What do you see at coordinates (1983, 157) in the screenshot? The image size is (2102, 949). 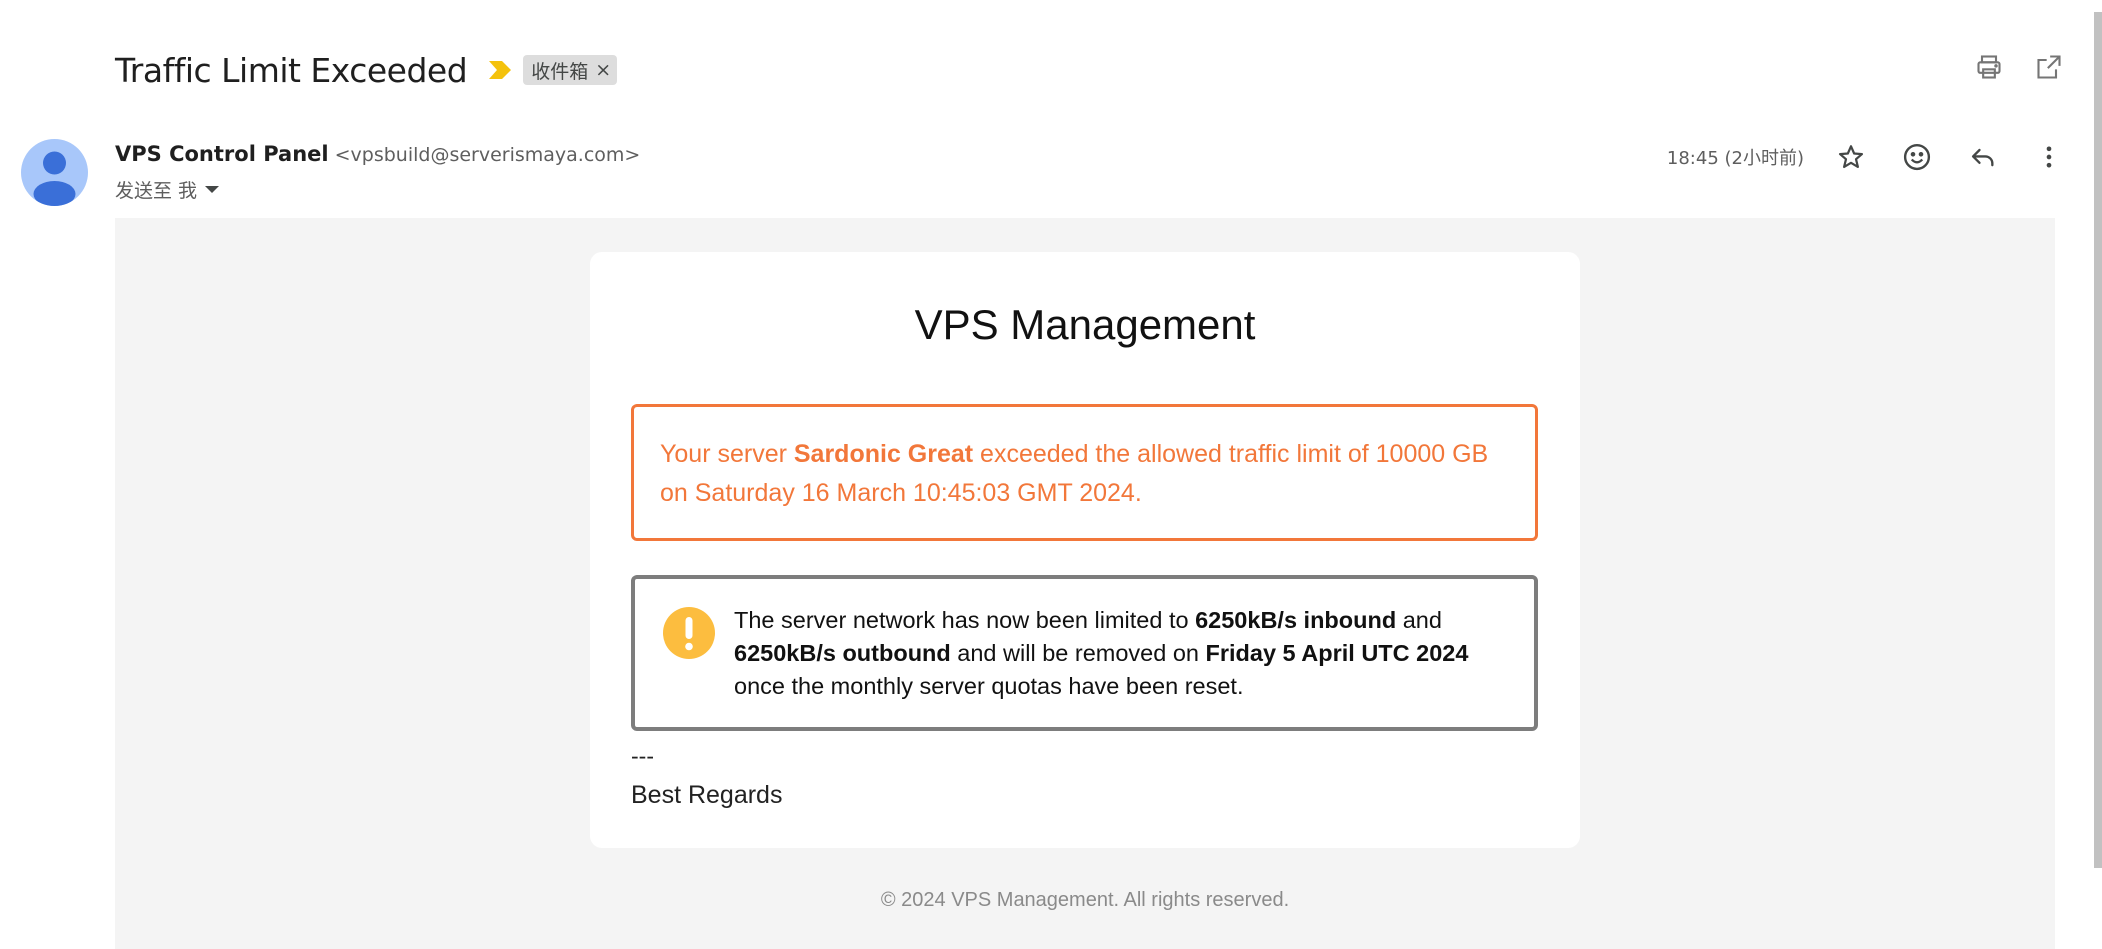 I see `reply-icon` at bounding box center [1983, 157].